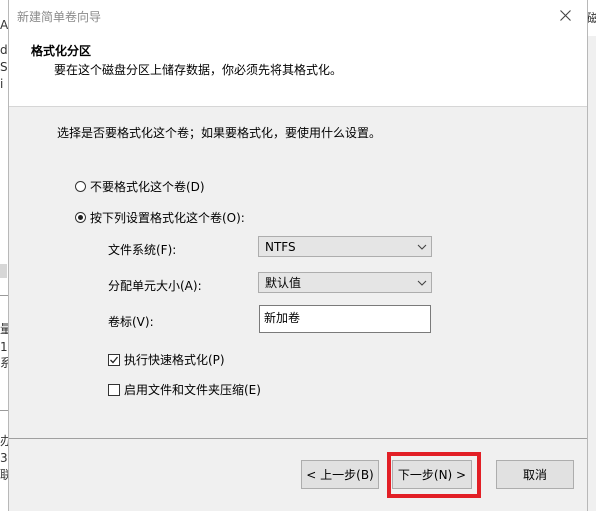  I want to click on allocation-label: 分配单元大小(A):, so click(155, 286).